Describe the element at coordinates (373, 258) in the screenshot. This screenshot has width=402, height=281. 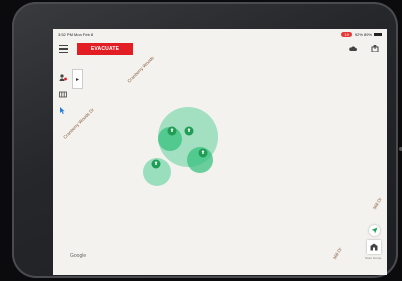
I see `store-caption: Store Group` at that location.